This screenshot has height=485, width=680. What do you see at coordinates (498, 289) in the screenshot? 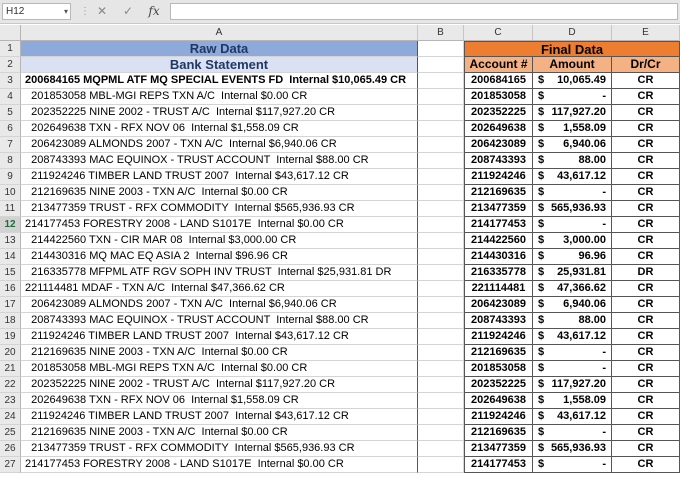
I see `account-cell: 221114481` at bounding box center [498, 289].